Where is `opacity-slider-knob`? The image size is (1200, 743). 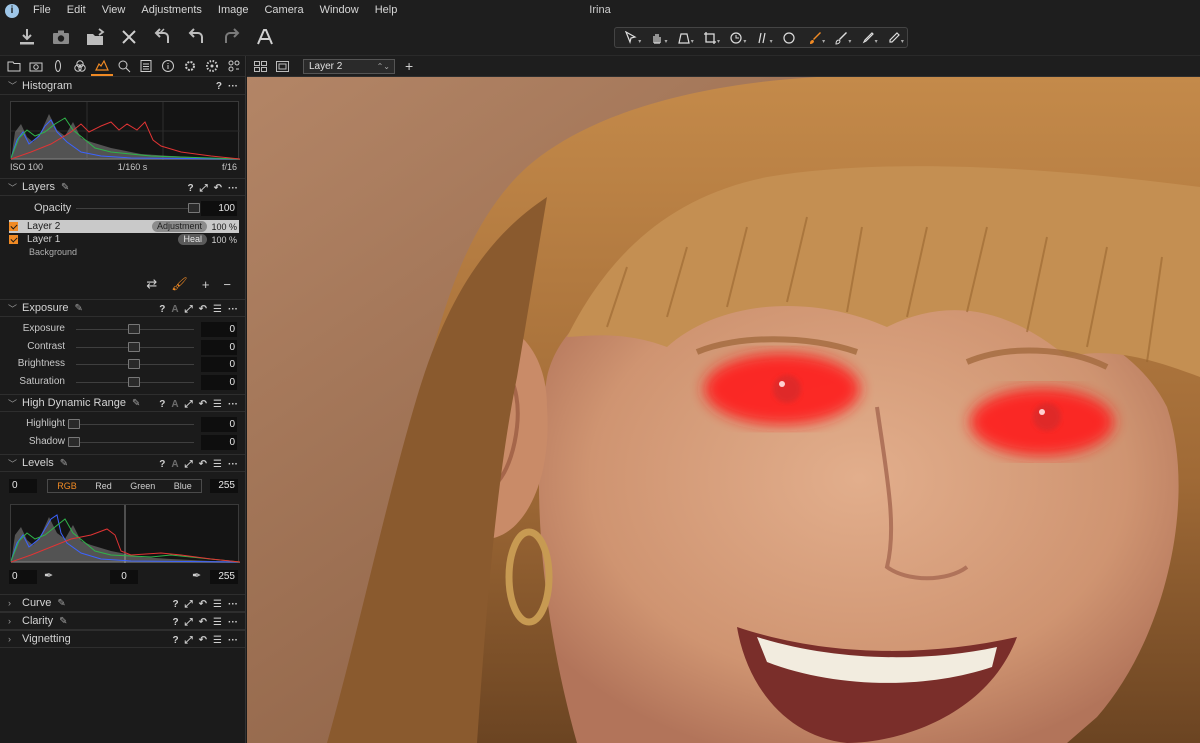 opacity-slider-knob is located at coordinates (194, 208).